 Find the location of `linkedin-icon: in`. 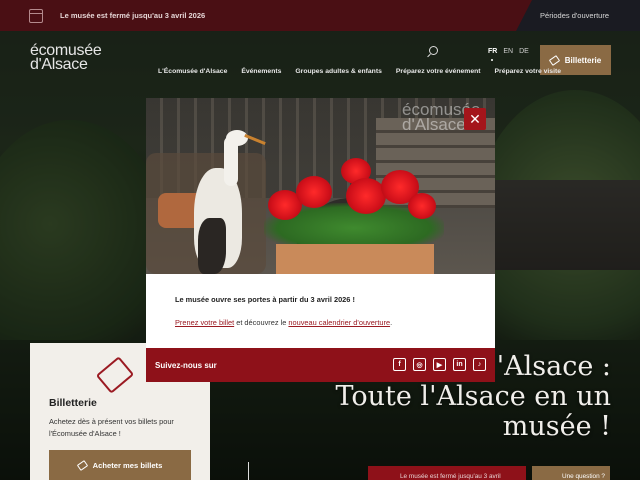

linkedin-icon: in is located at coordinates (459, 364).